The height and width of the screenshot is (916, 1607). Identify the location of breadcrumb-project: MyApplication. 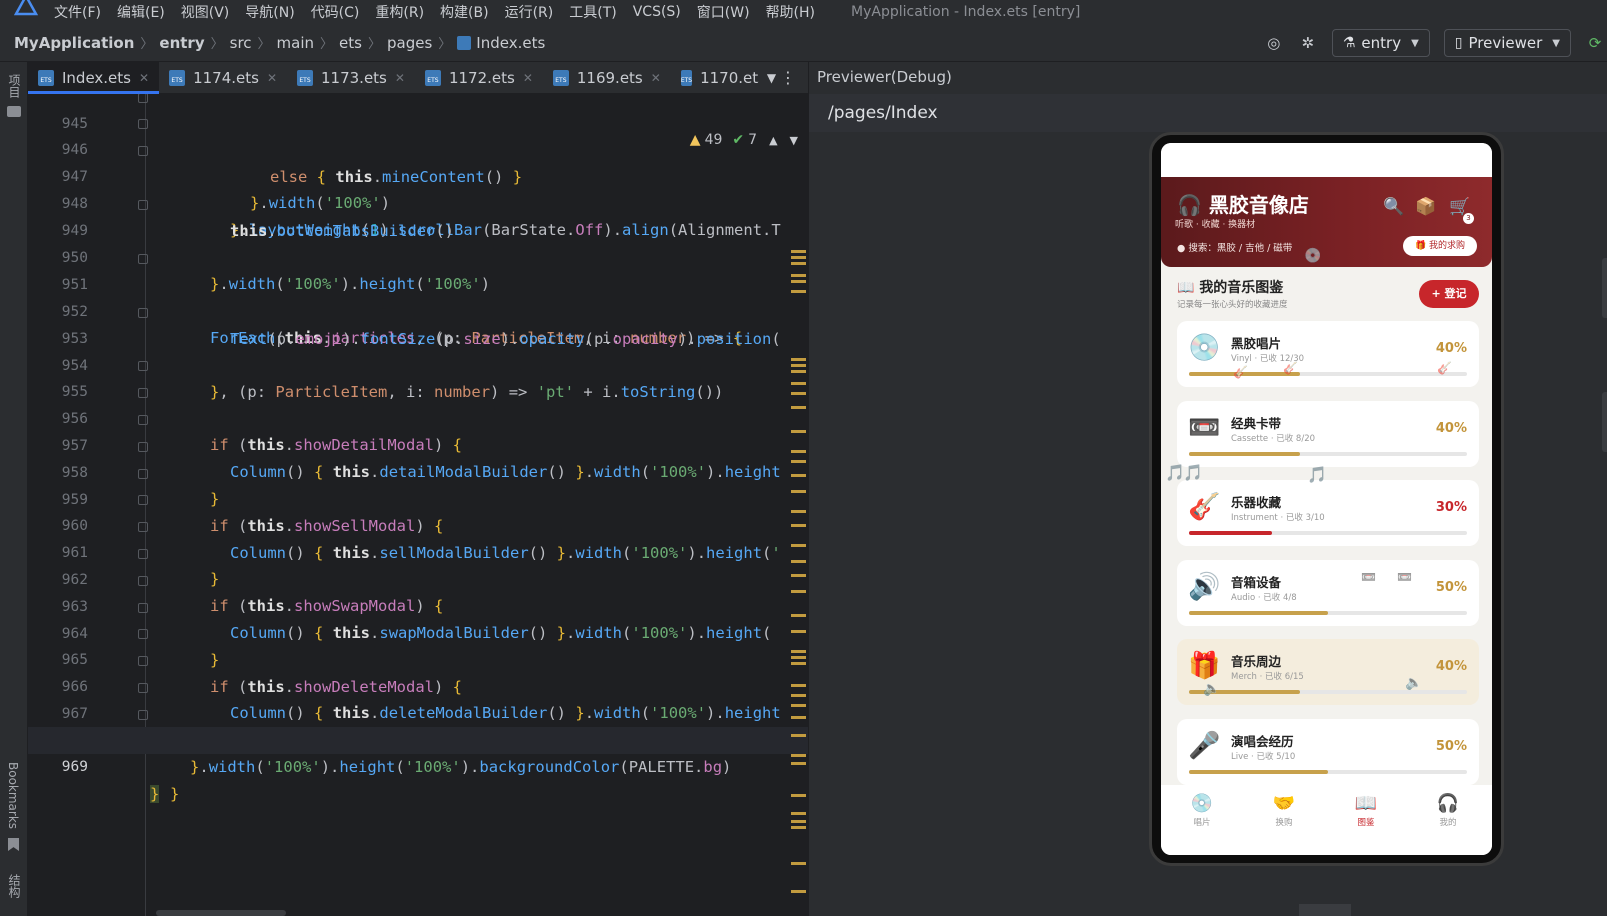
(74, 43).